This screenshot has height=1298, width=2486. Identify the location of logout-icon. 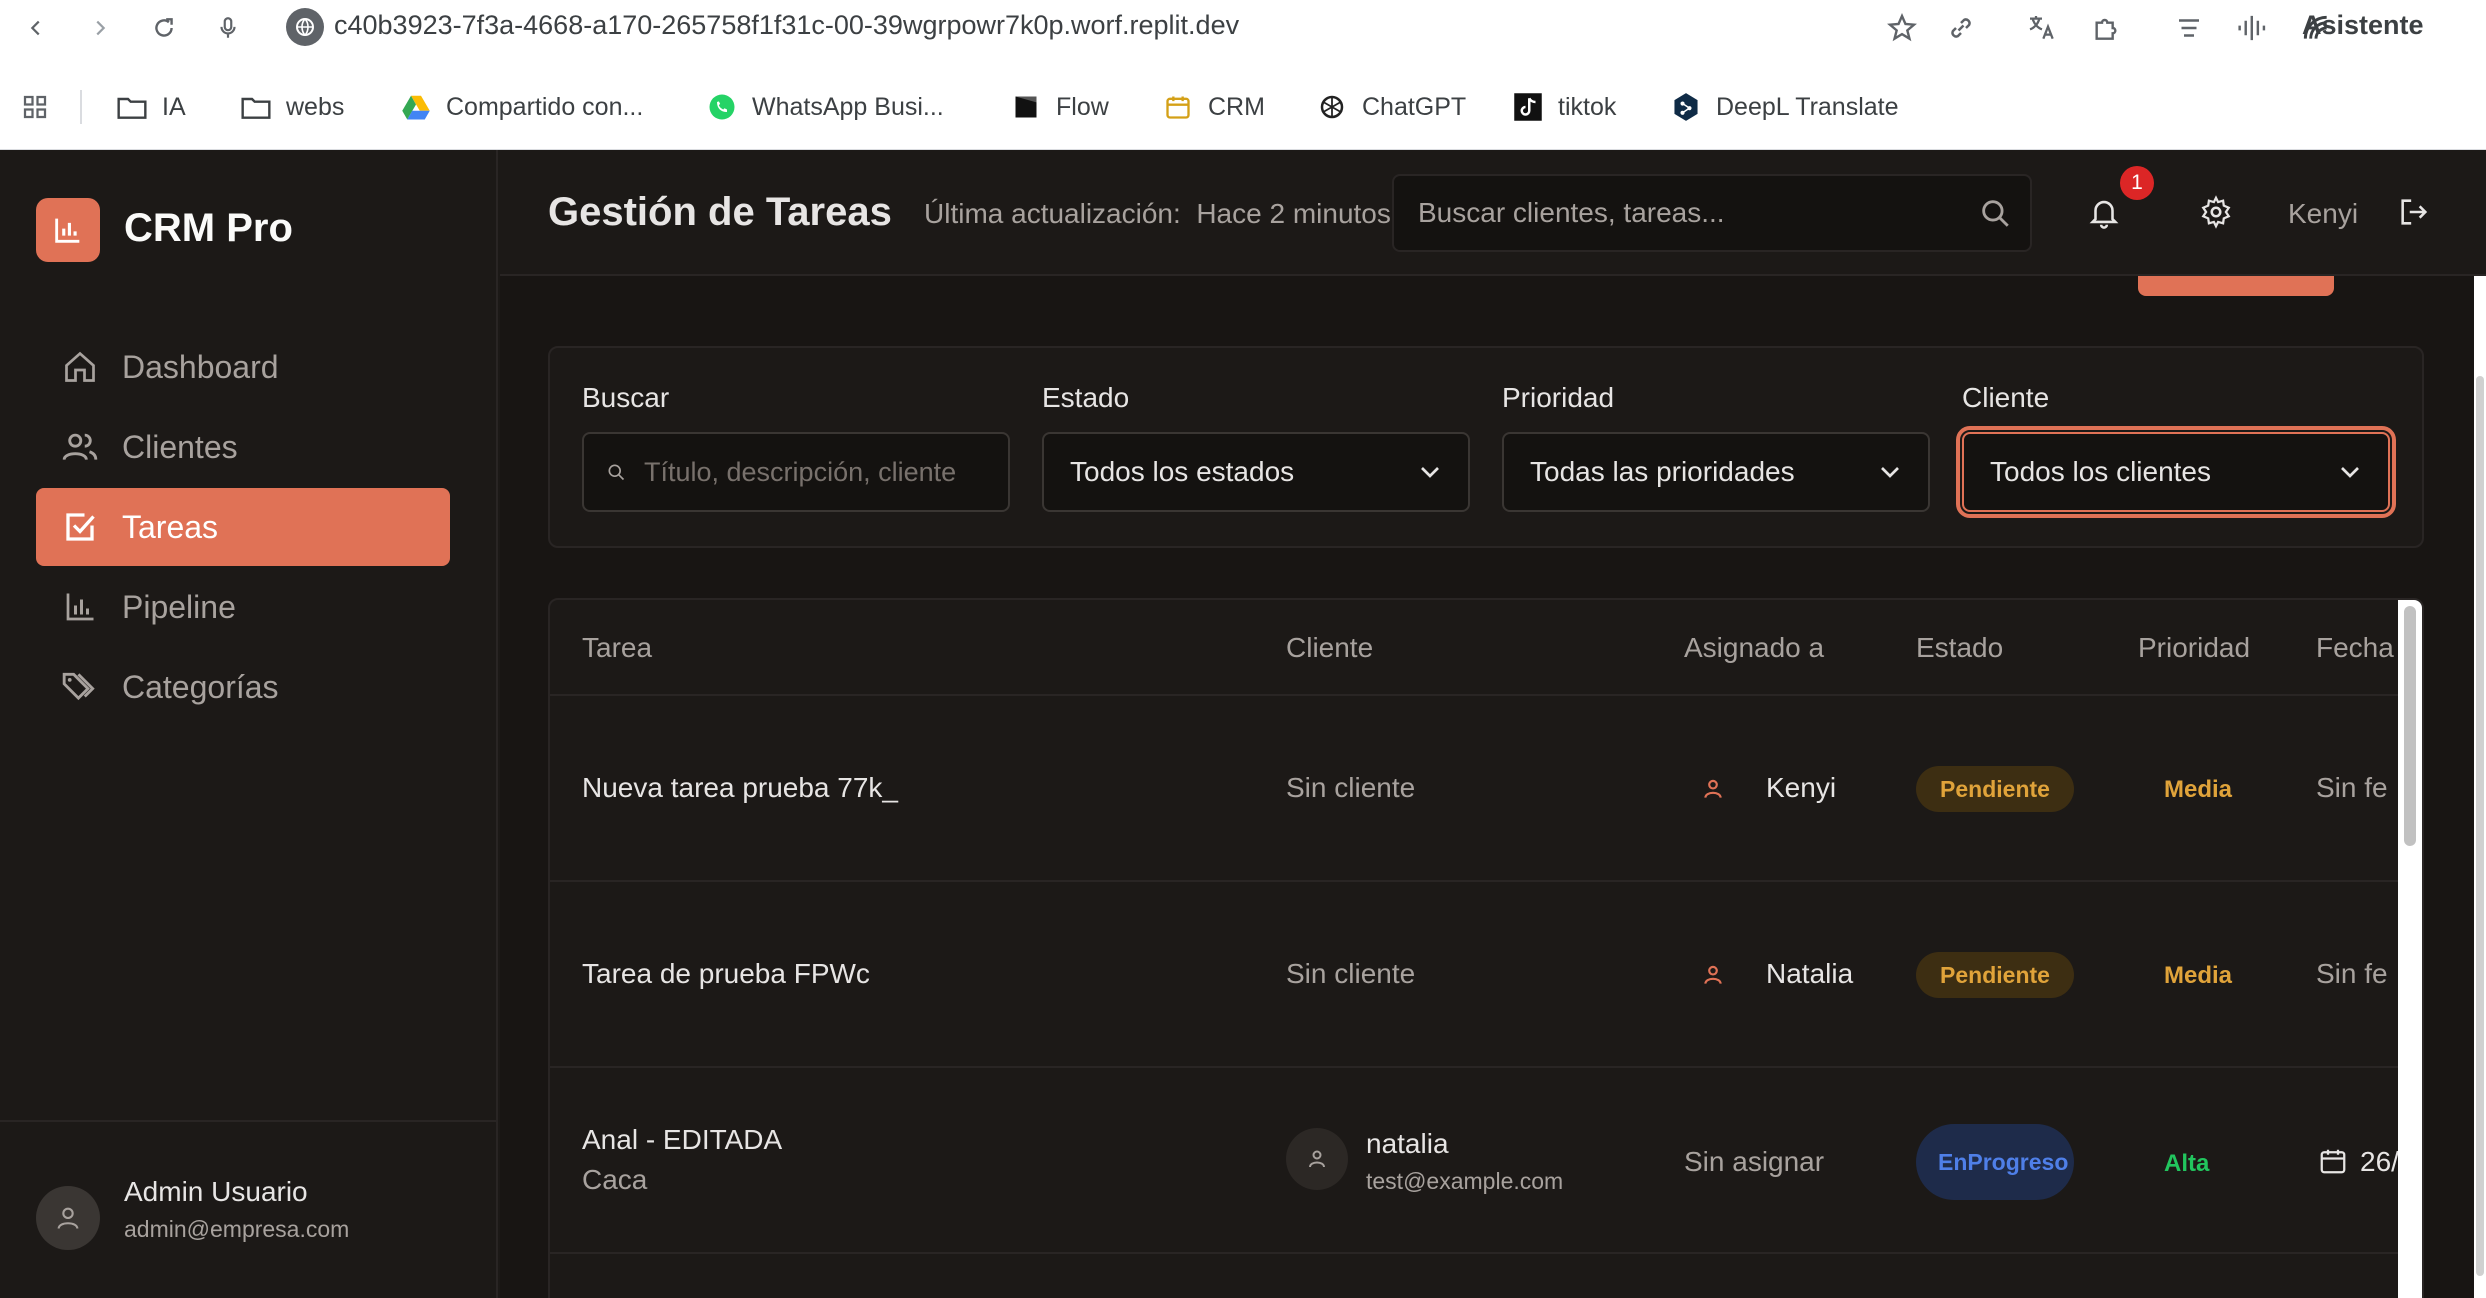
(2414, 212).